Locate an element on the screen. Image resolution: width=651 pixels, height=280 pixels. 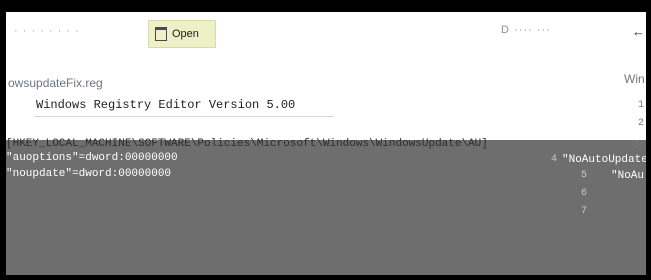
line-number-6: 6 is located at coordinates (584, 193).